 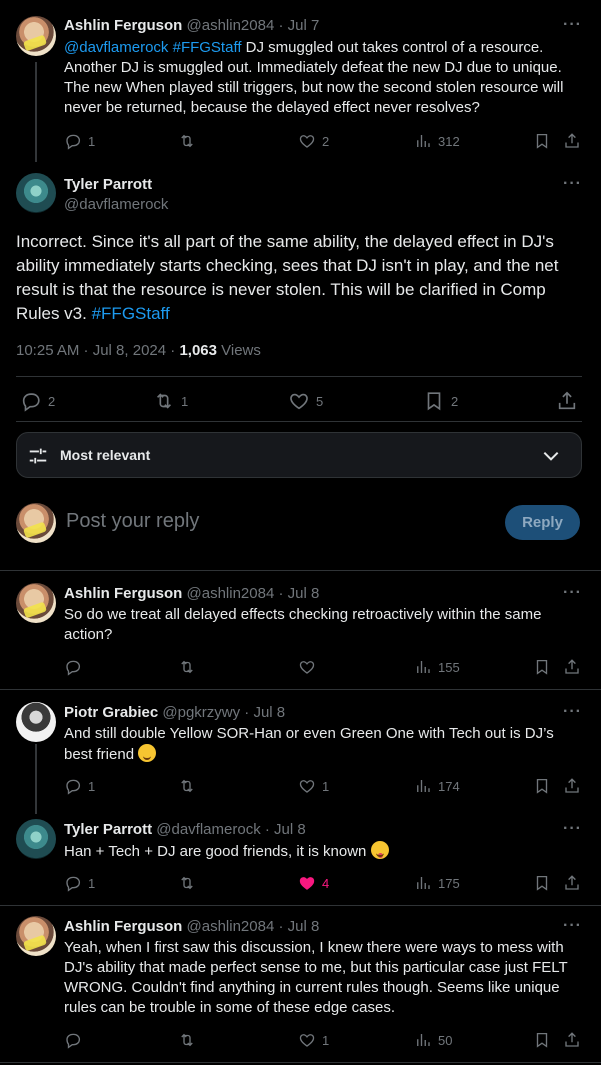 I want to click on views-button: 175, so click(x=437, y=883).